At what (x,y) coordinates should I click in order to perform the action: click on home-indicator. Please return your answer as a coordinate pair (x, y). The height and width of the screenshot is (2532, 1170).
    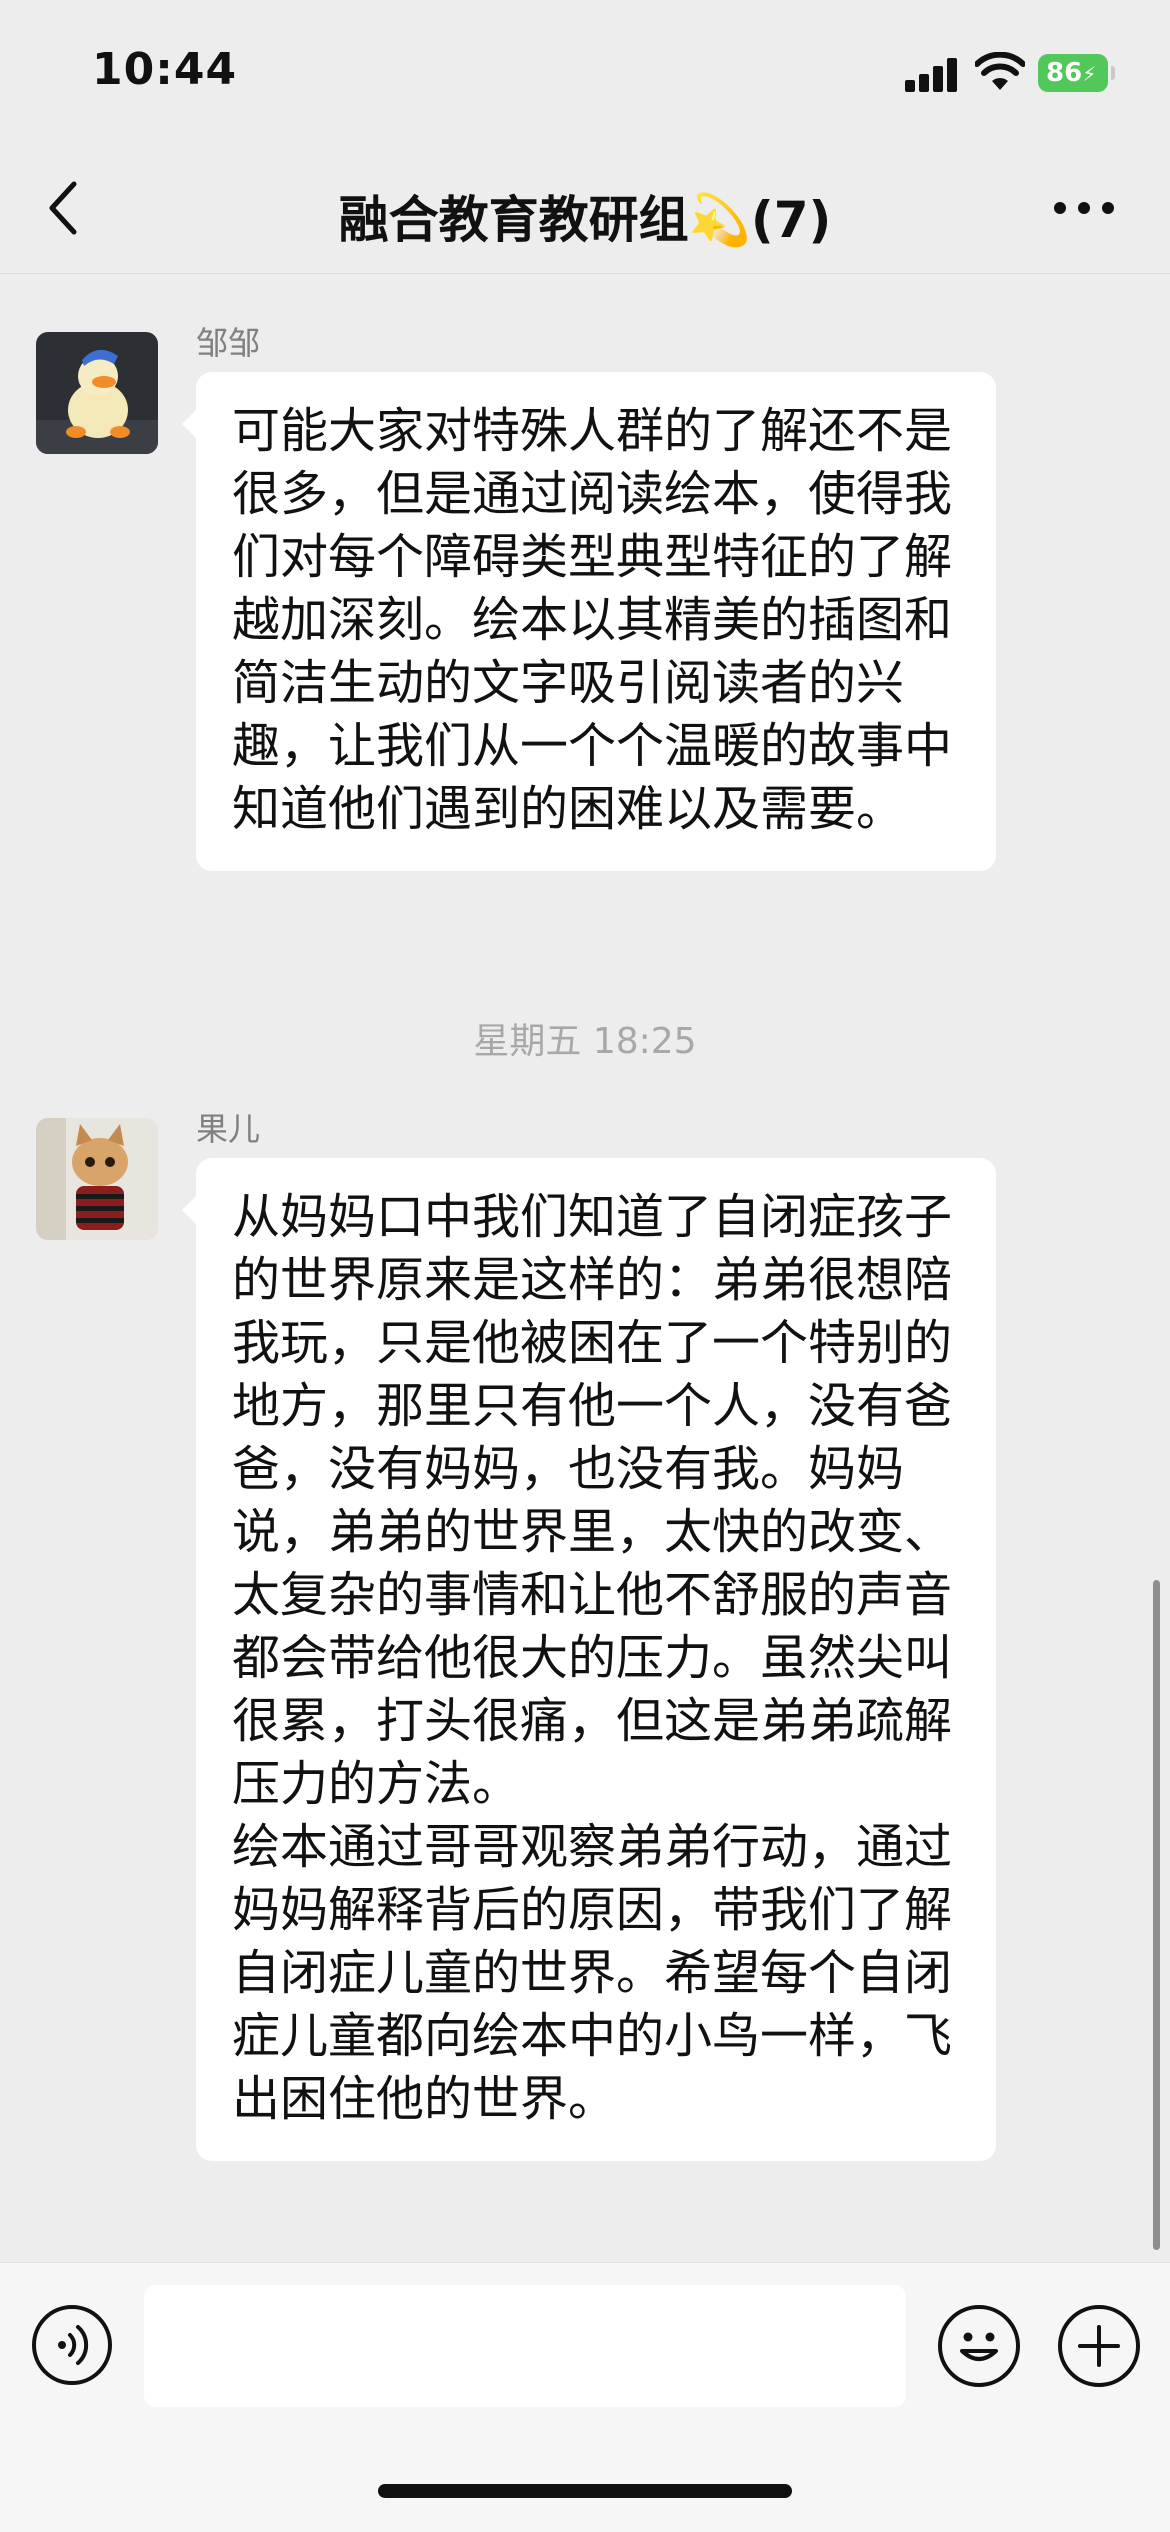
    Looking at the image, I should click on (585, 2491).